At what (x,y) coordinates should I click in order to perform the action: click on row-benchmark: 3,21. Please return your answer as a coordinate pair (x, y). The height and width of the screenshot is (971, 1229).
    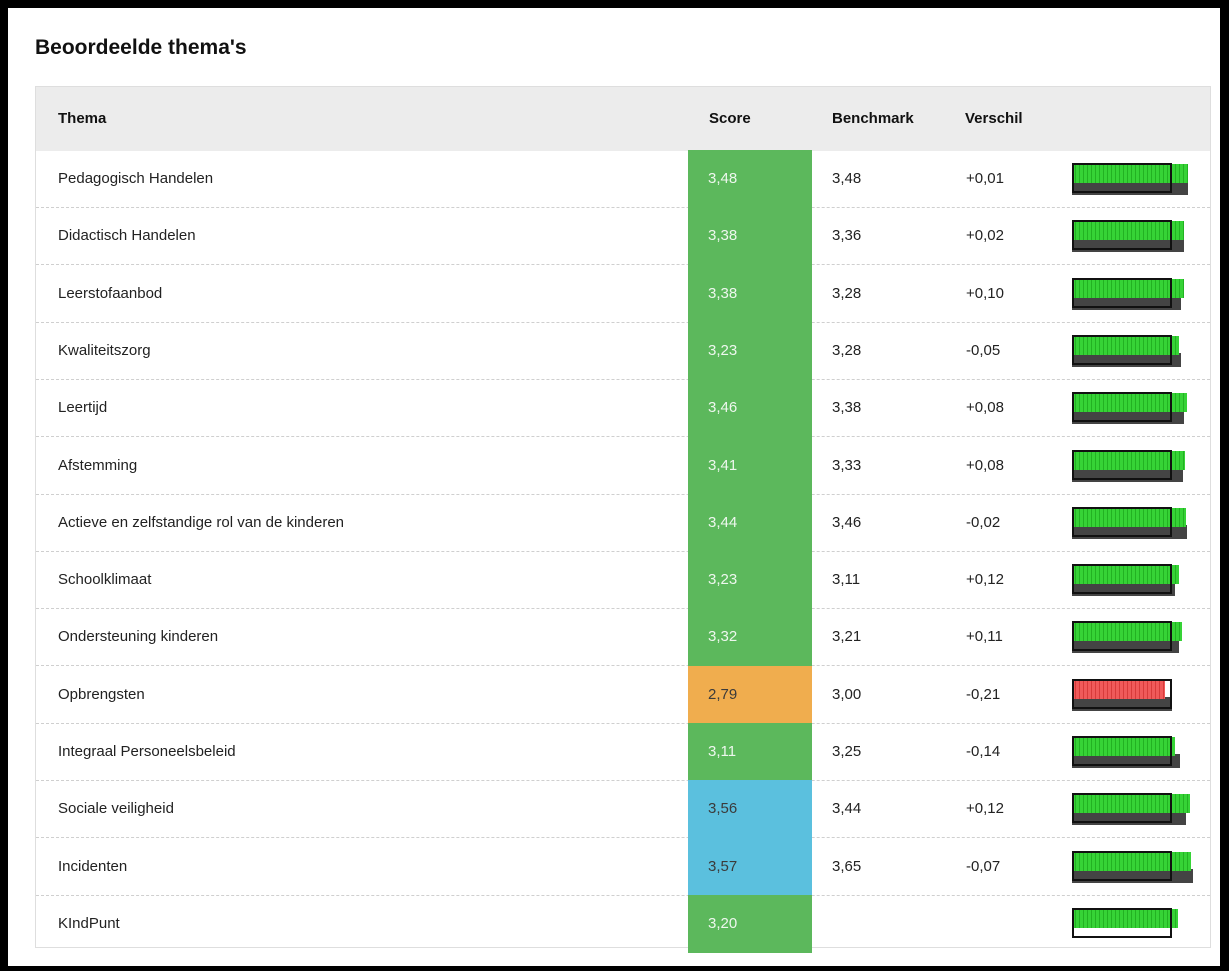
    Looking at the image, I should click on (847, 637).